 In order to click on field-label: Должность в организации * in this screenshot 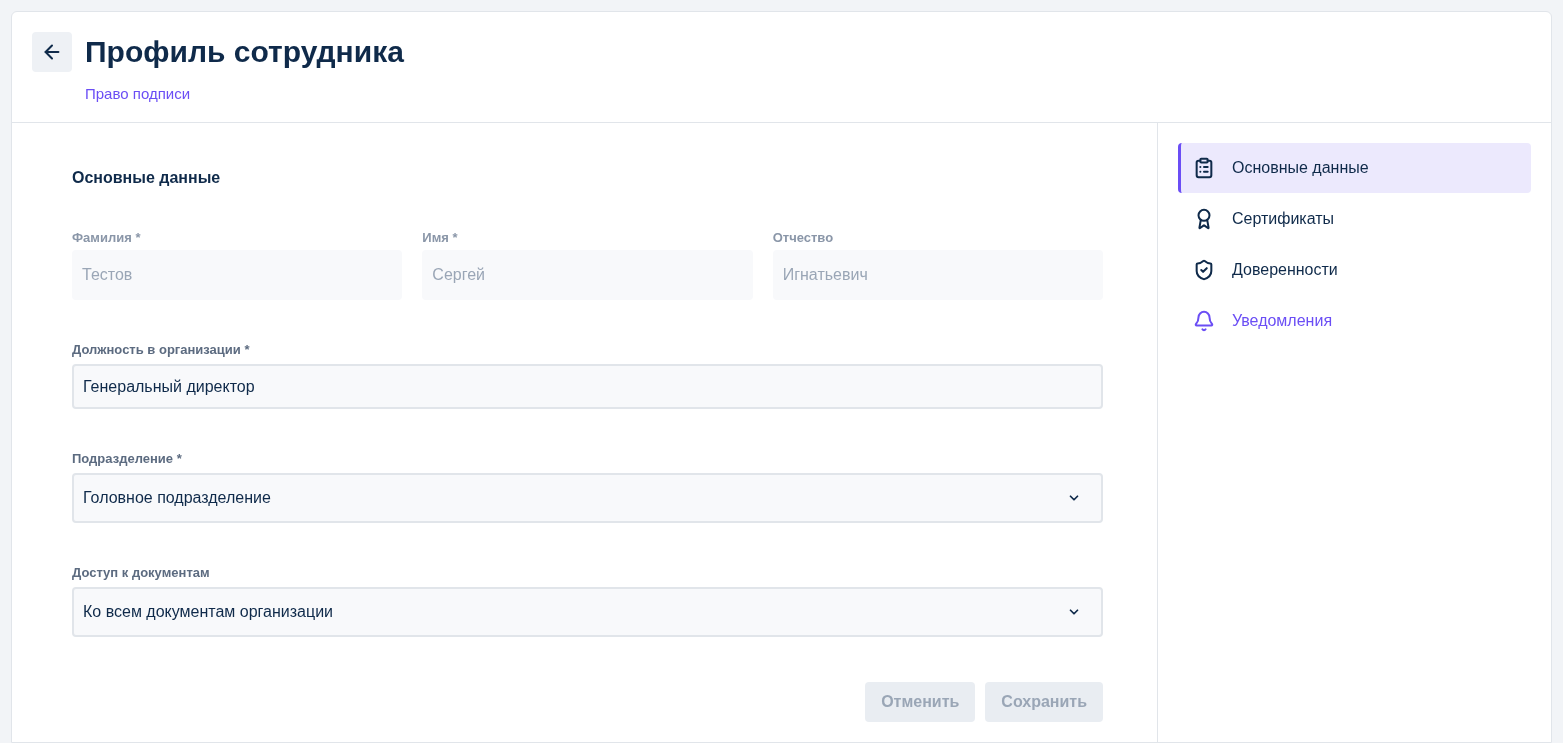, I will do `click(161, 350)`.